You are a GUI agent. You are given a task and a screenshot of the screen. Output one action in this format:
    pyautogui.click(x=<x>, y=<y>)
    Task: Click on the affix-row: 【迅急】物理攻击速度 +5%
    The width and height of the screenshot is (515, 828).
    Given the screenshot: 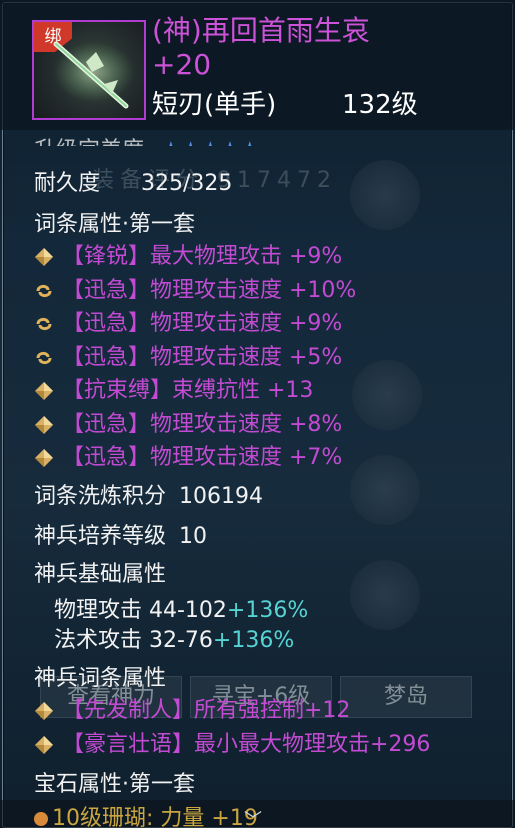 What is the action you would take?
    pyautogui.click(x=188, y=355)
    